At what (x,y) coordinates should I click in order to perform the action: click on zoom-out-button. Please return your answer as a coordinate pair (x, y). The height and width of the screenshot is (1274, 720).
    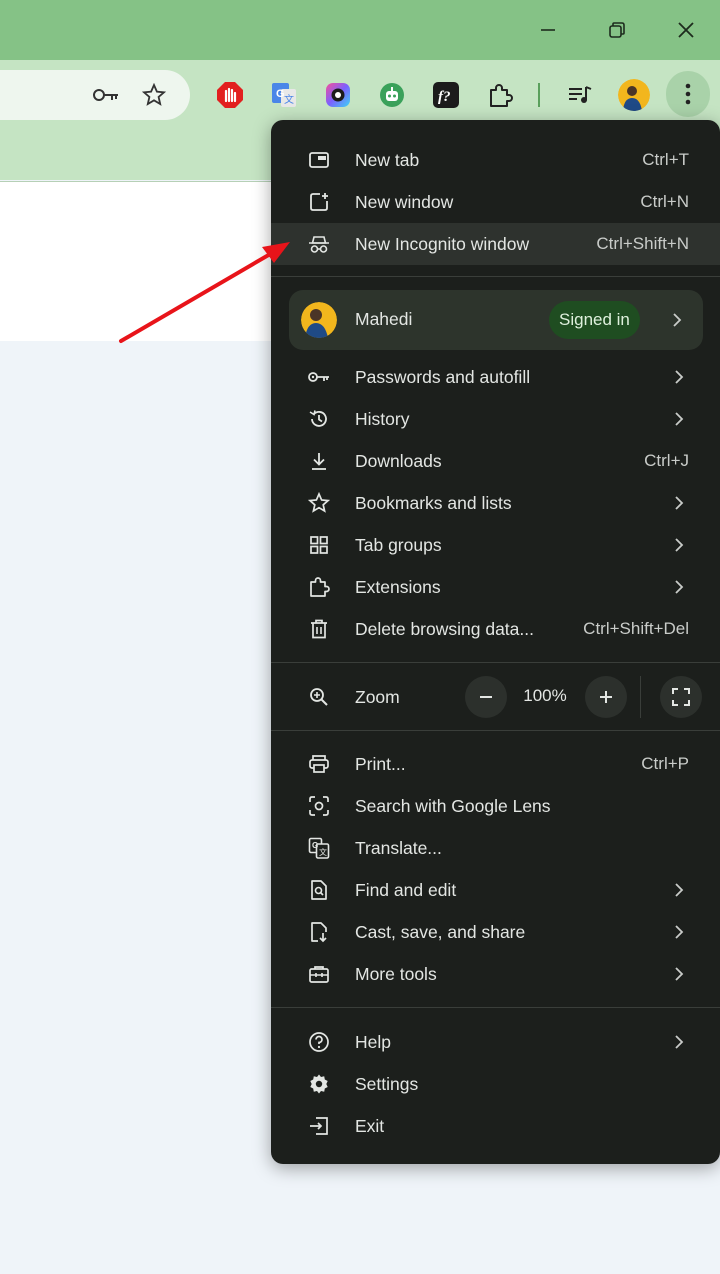
    Looking at the image, I should click on (486, 697).